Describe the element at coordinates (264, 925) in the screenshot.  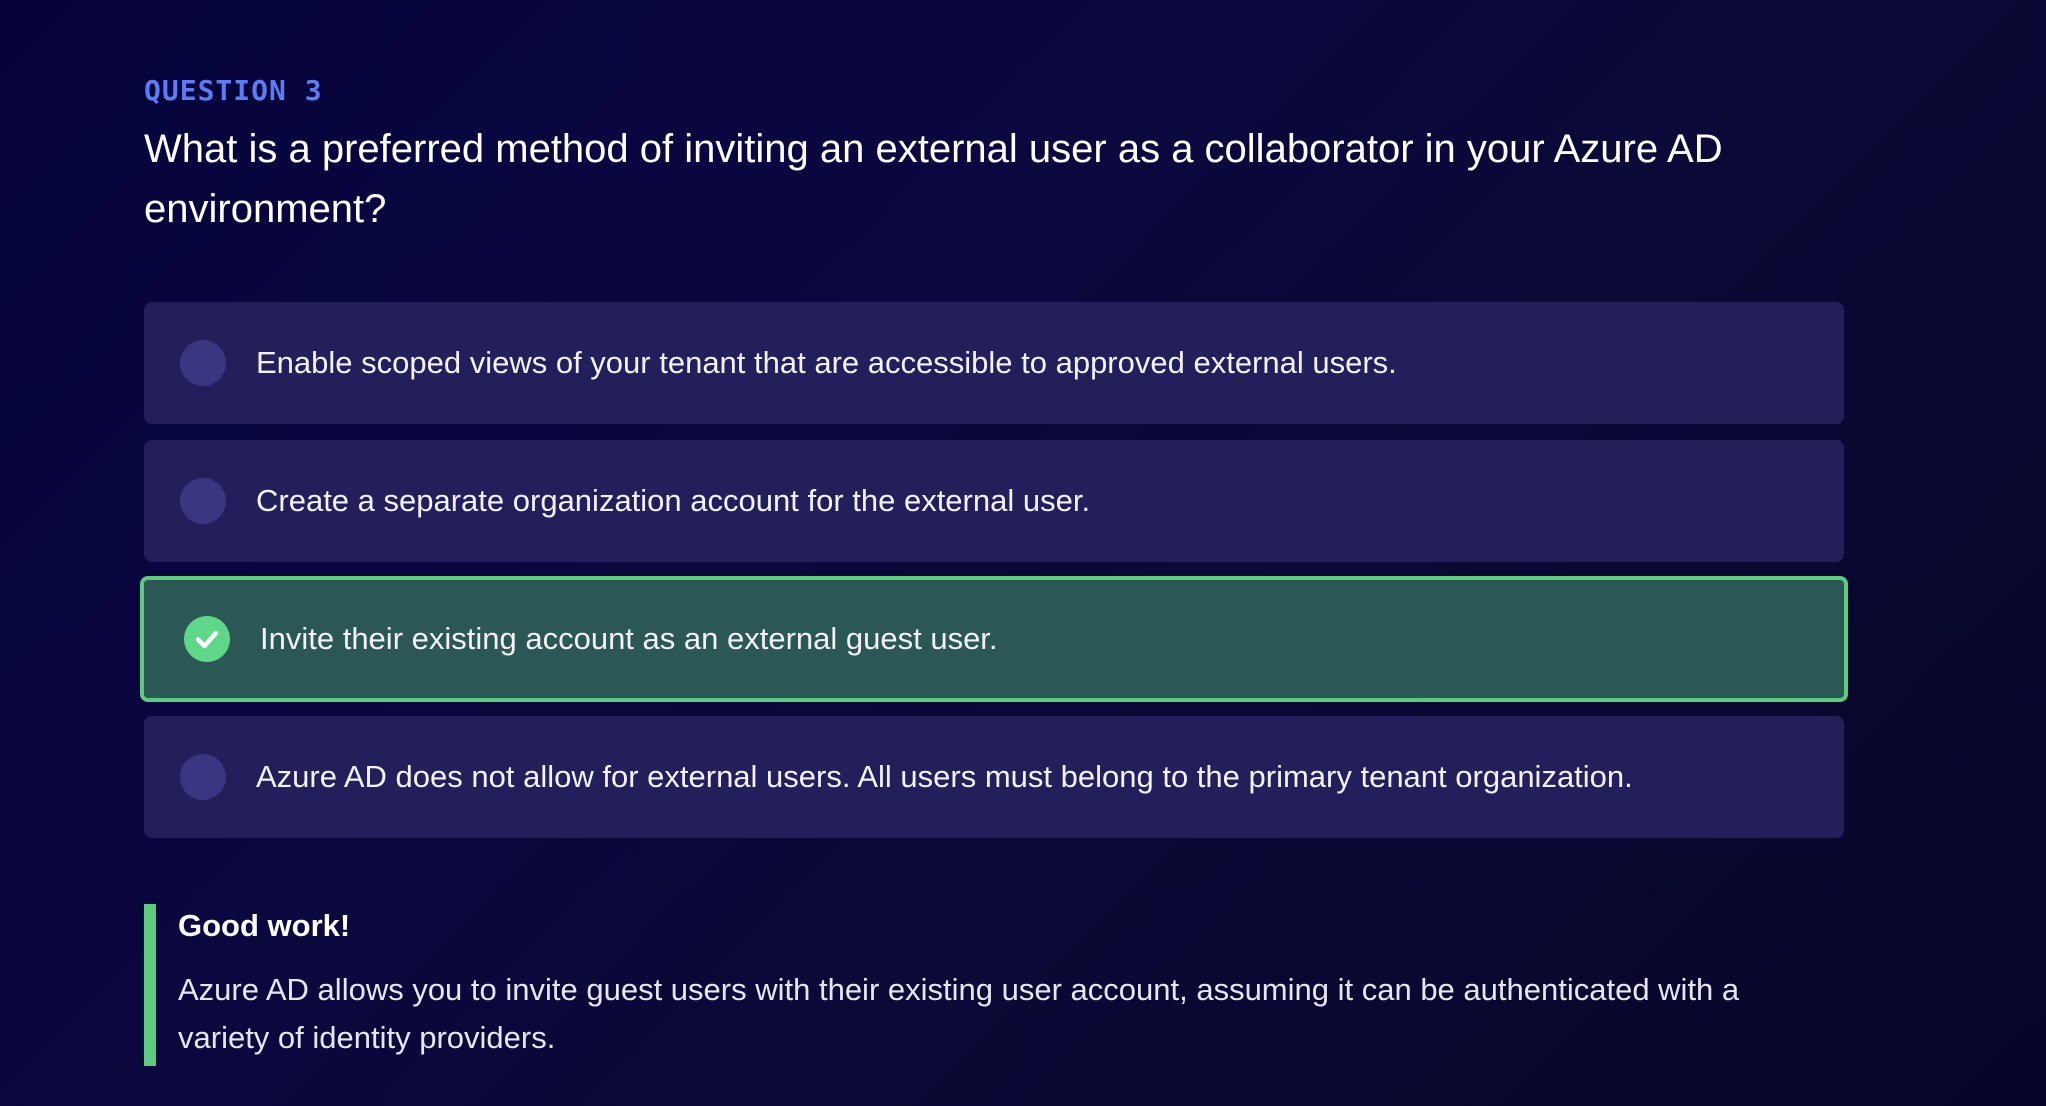
I see `feedback-title: Good work!` at that location.